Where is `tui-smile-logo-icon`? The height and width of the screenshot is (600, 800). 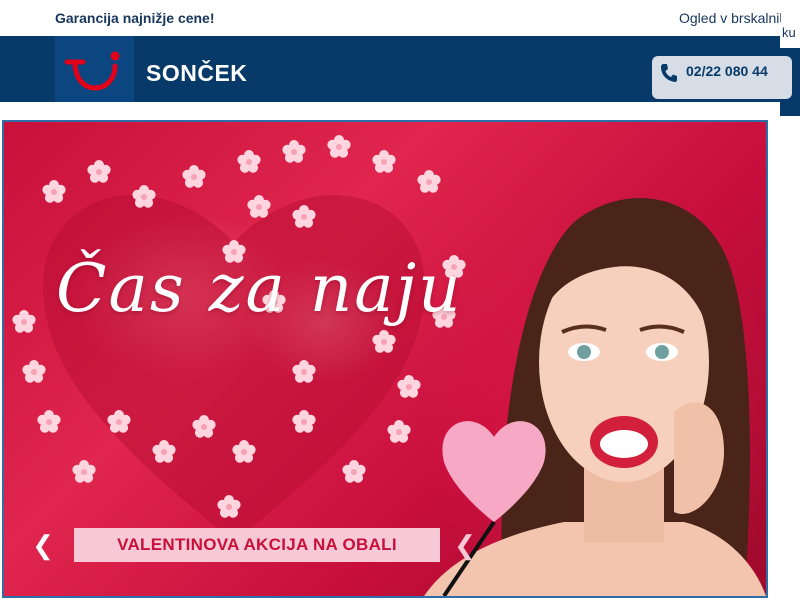
tui-smile-logo-icon is located at coordinates (92, 71).